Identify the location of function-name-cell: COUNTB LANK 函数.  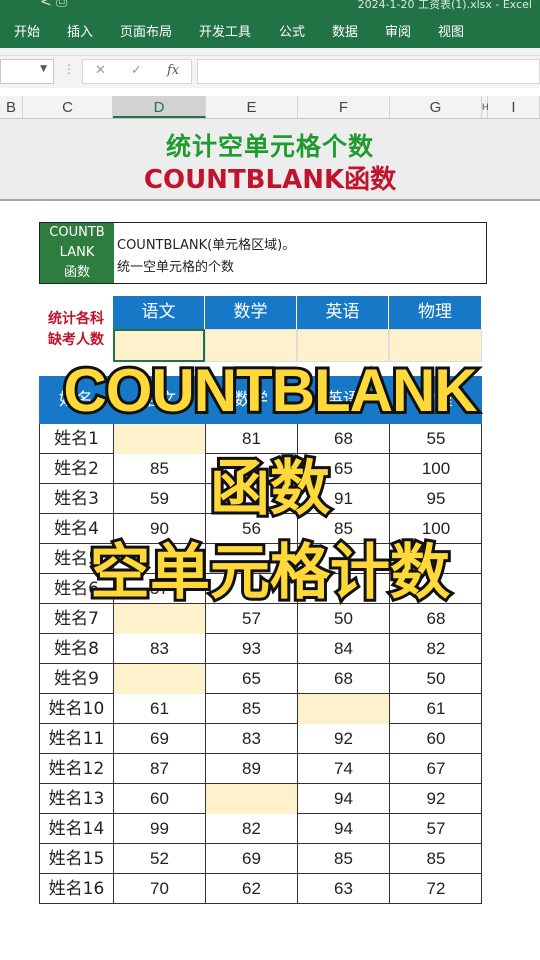
(77, 253).